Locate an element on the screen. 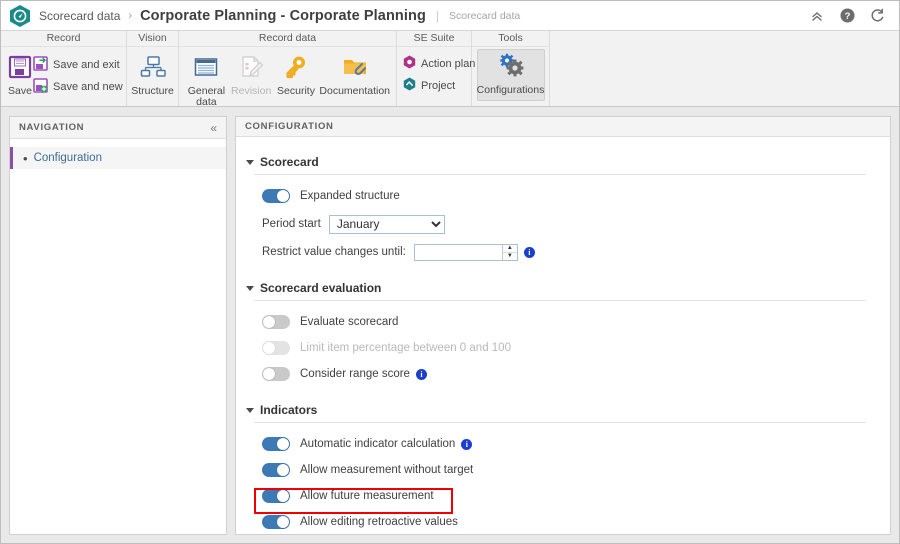 Image resolution: width=900 pixels, height=544 pixels. toggle-expanded-structure is located at coordinates (276, 196).